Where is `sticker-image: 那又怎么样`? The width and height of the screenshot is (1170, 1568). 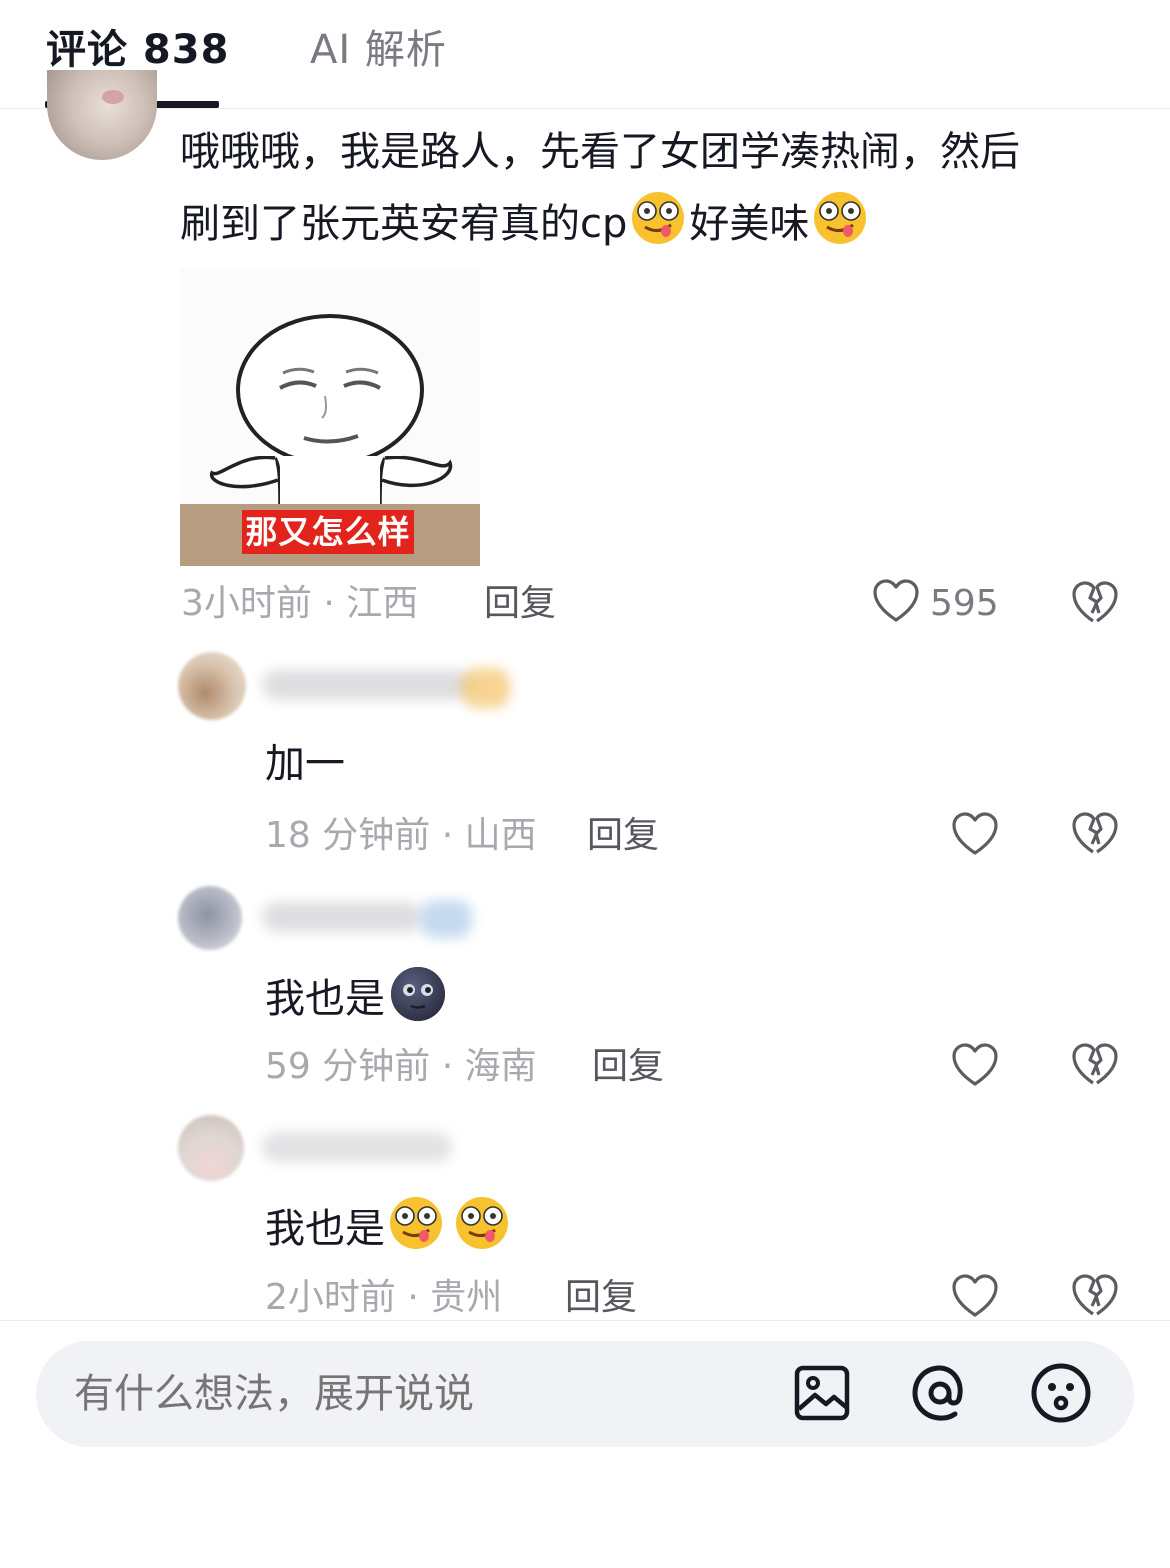 sticker-image: 那又怎么样 is located at coordinates (330, 417).